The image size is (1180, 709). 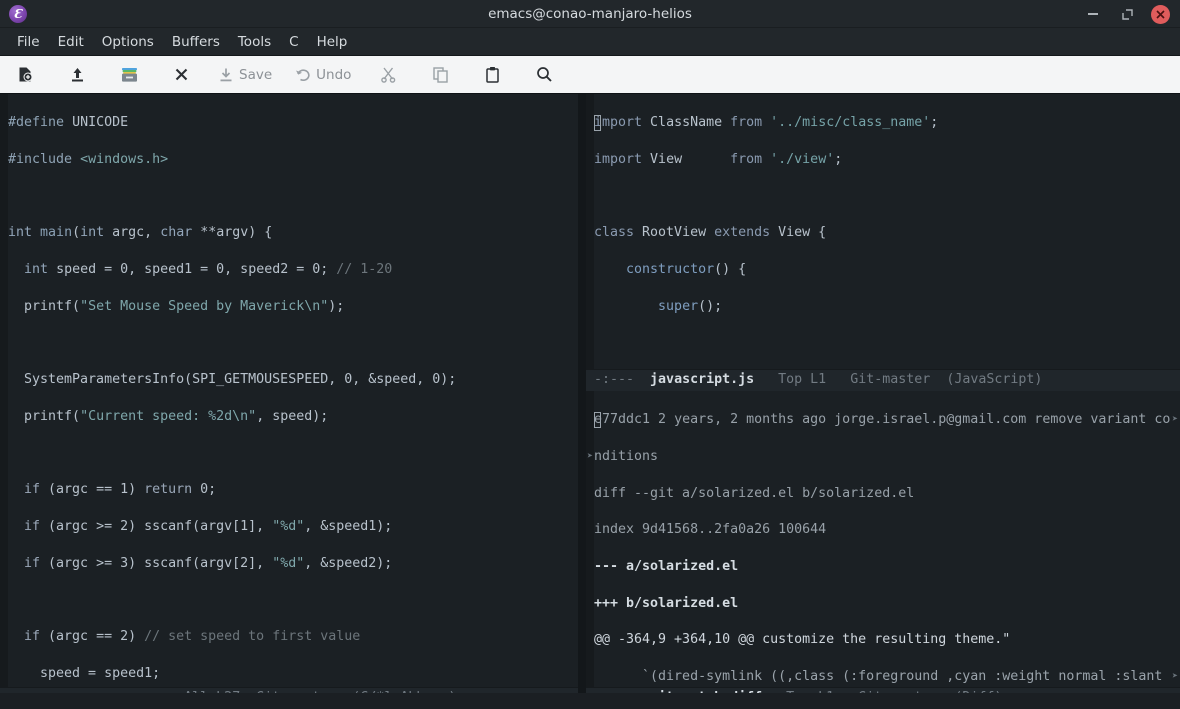 I want to click on code-line: printf("Current speed: %2d\n", speed);, so click(x=168, y=416).